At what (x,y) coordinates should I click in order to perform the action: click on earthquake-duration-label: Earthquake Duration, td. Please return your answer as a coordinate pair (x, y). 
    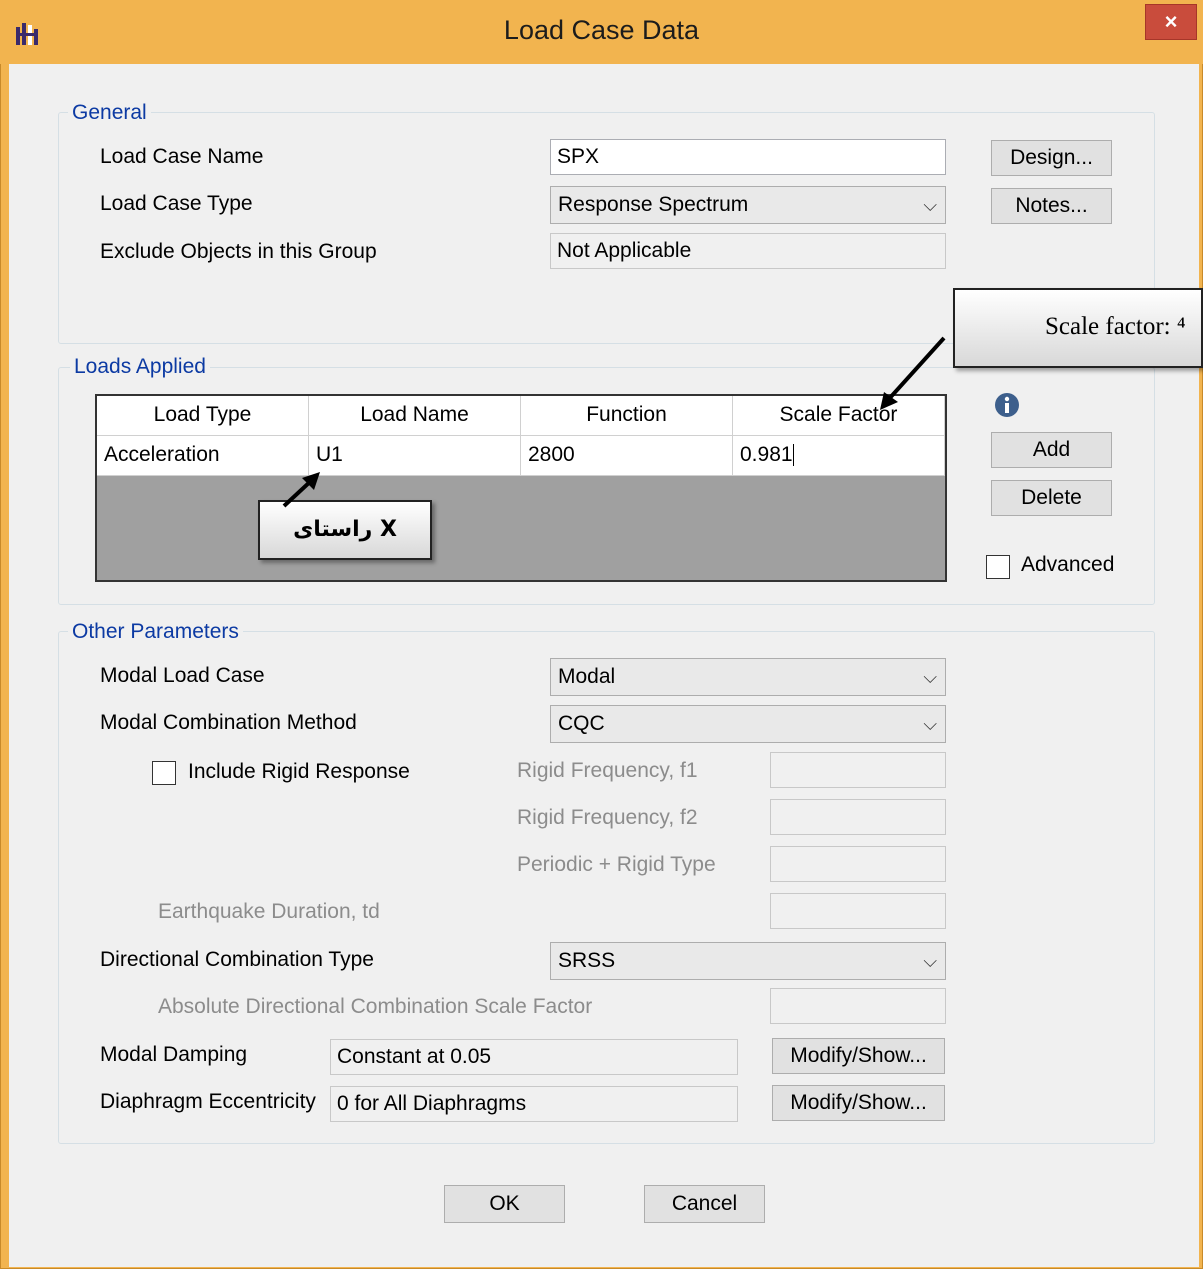
    Looking at the image, I should click on (269, 911).